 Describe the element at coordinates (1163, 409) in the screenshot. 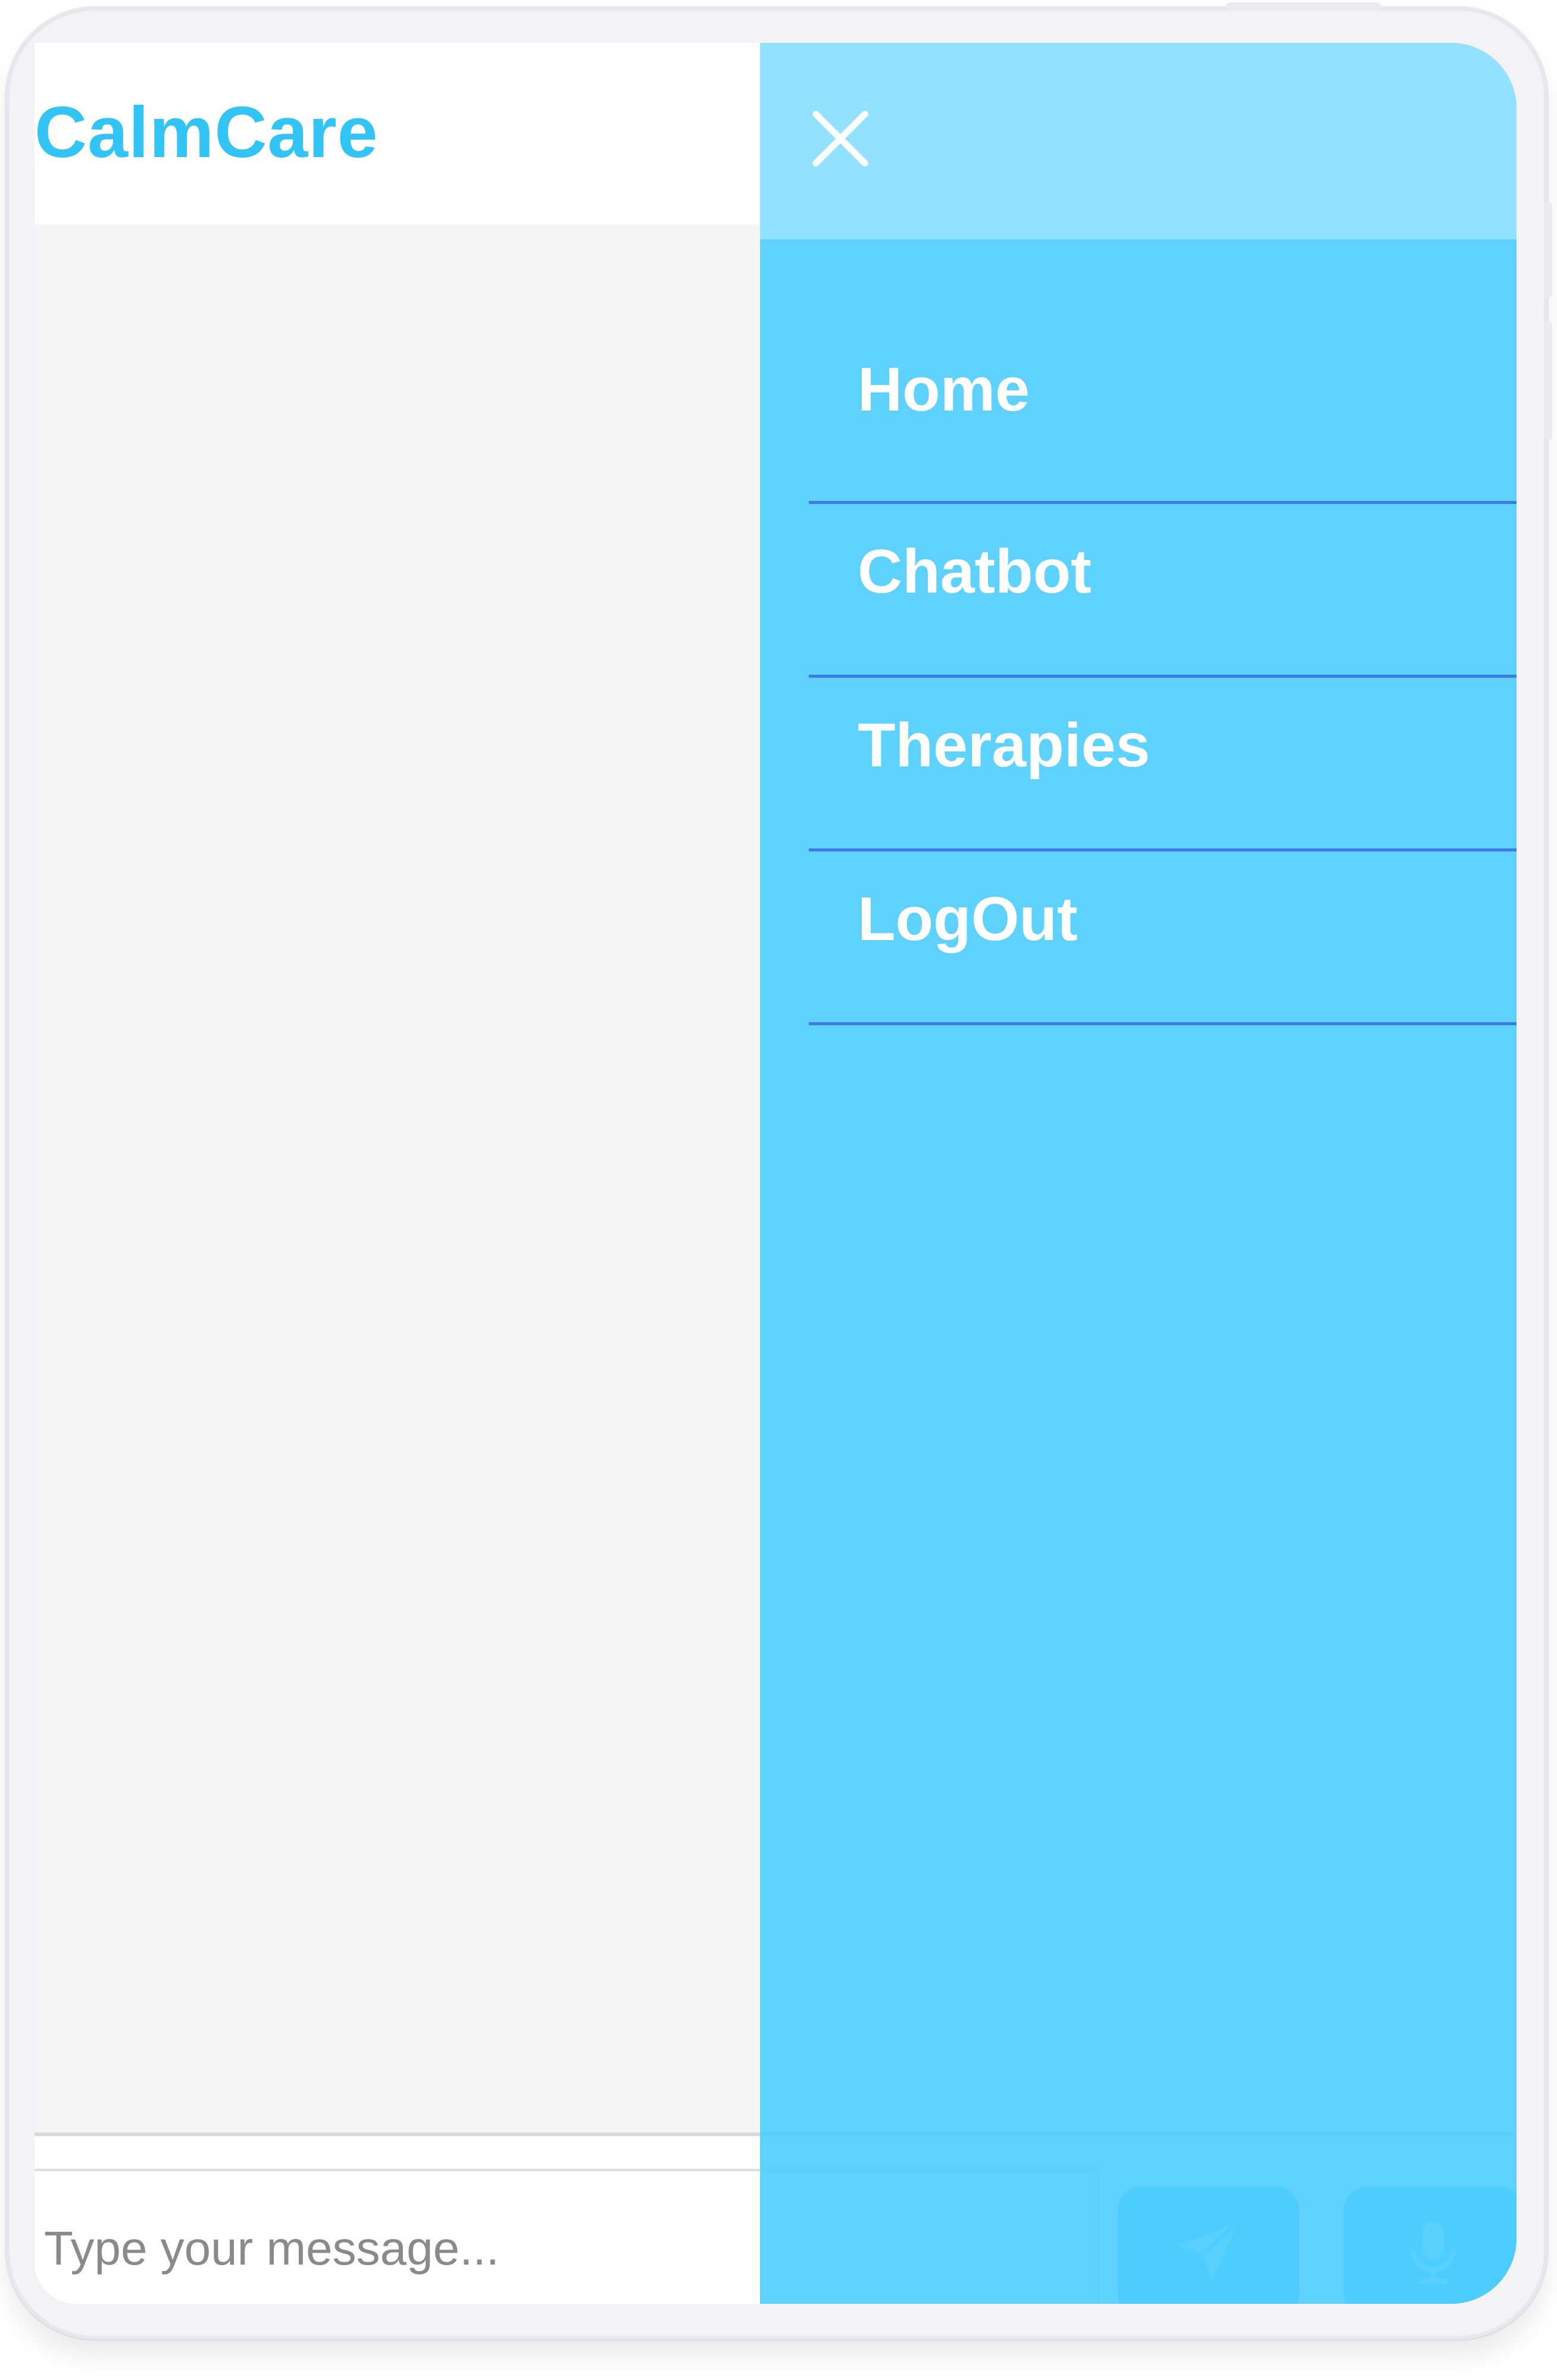

I see `menu-item-home: Home` at that location.